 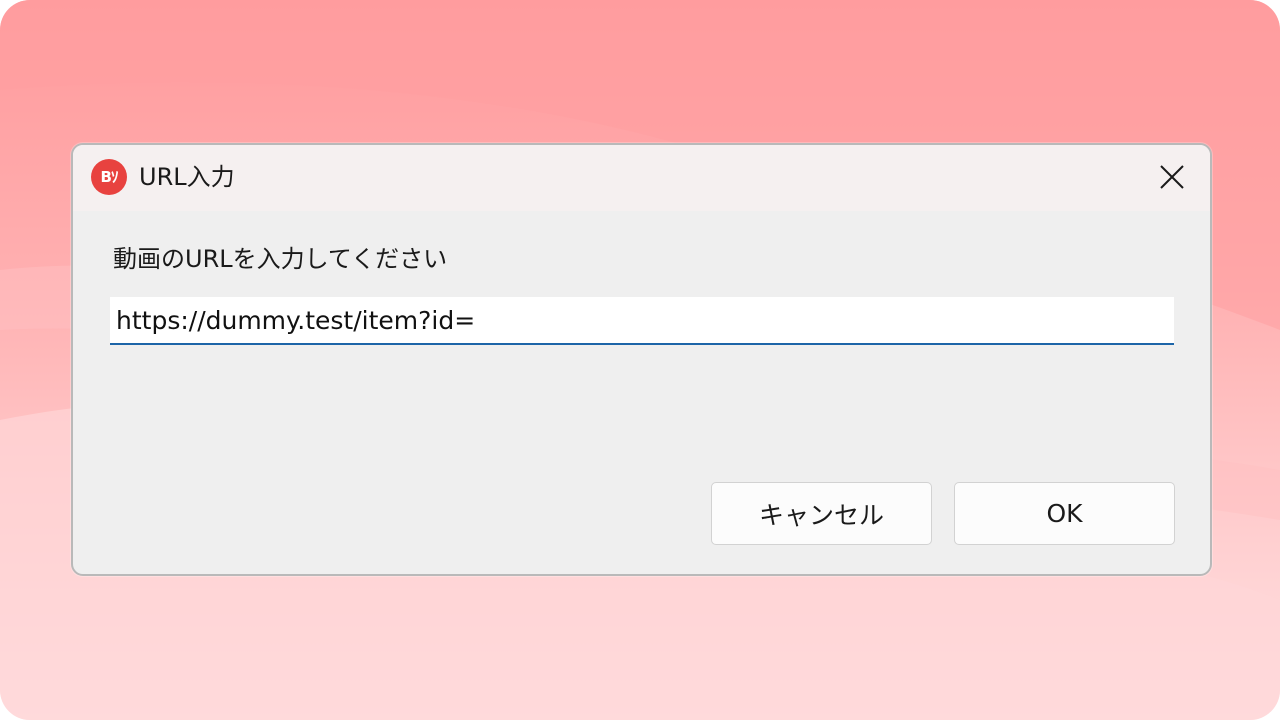 What do you see at coordinates (109, 177) in the screenshot?
I see `app-logo-icon: Bｿ` at bounding box center [109, 177].